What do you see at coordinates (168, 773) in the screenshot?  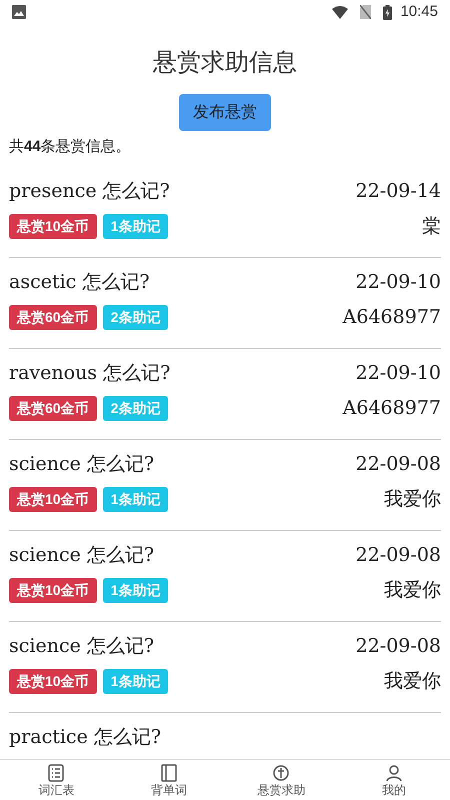 I see `book-icon` at bounding box center [168, 773].